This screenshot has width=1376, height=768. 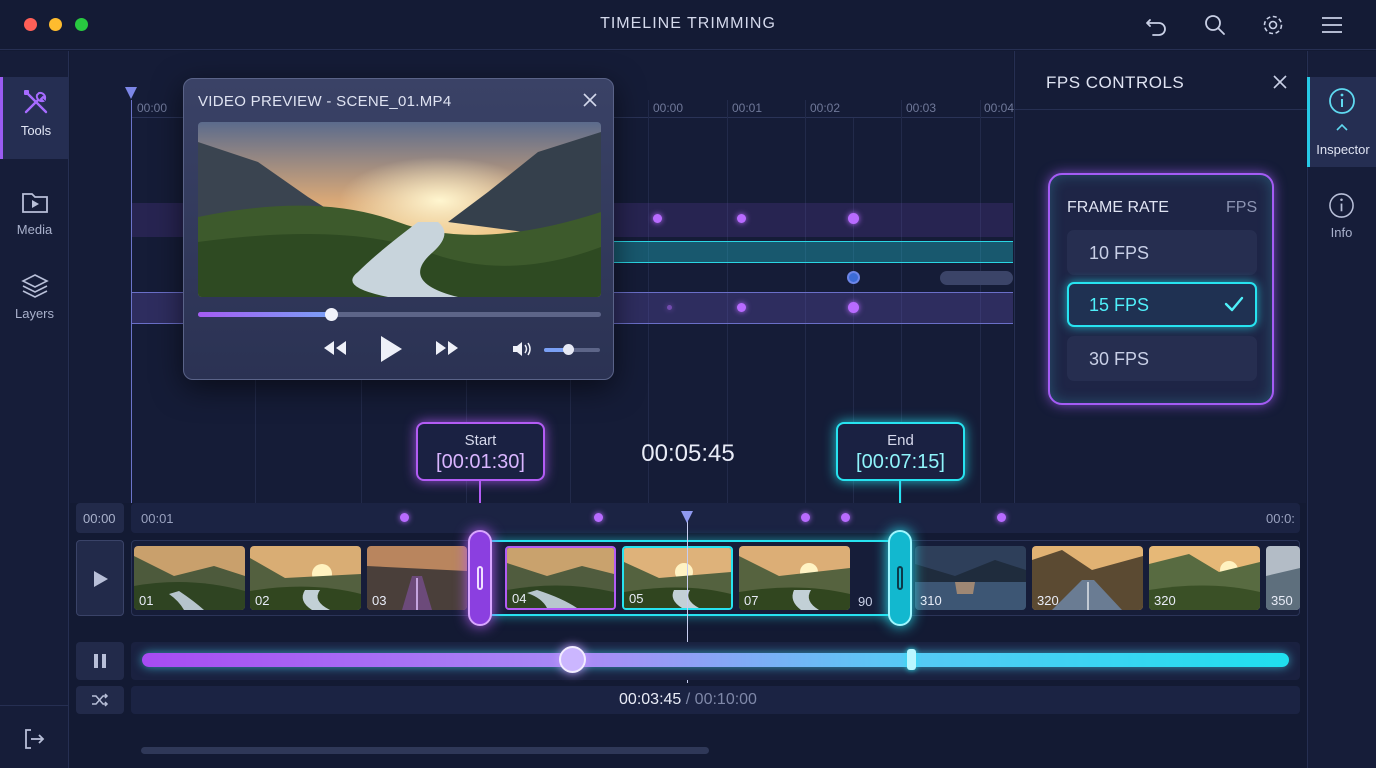 I want to click on ruler-label: 00:02, so click(x=825, y=108).